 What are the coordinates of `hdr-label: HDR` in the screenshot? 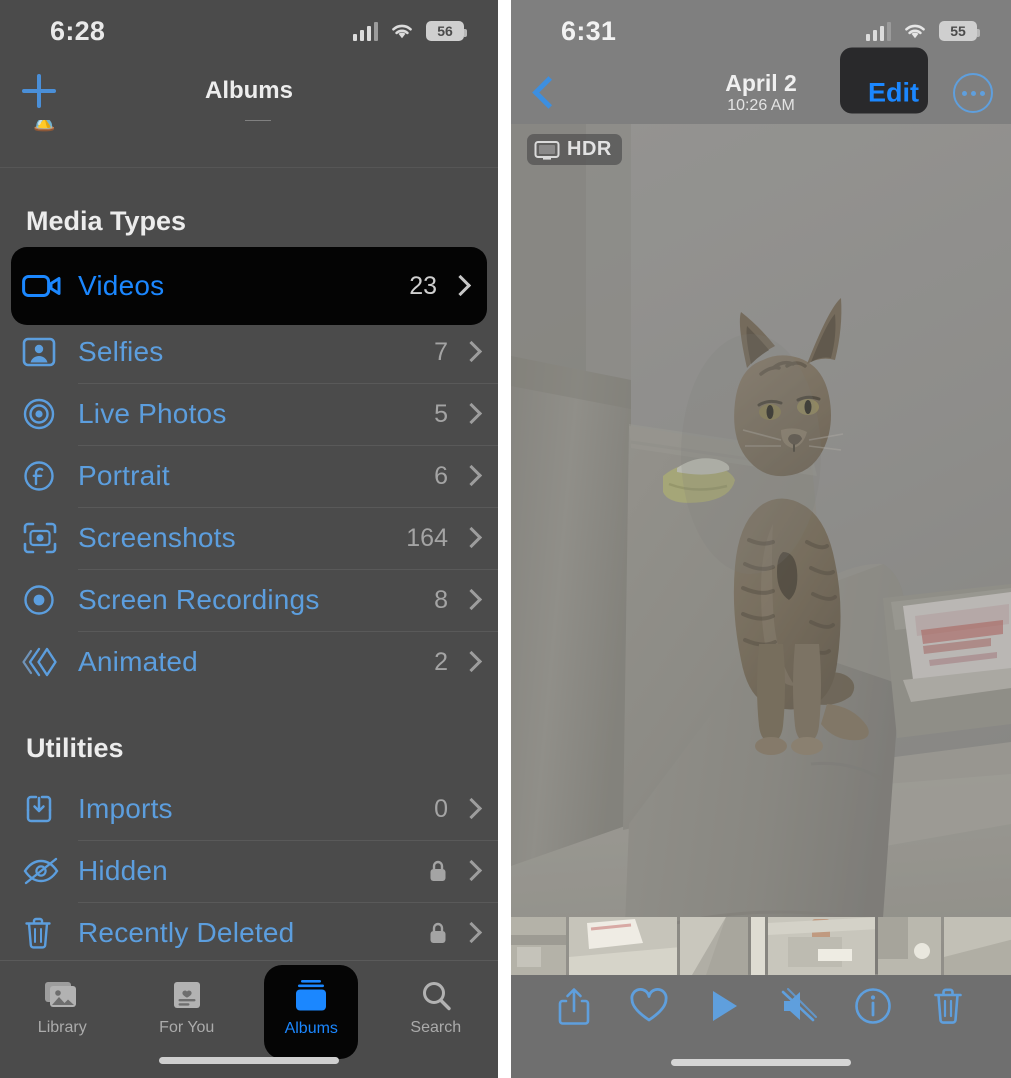 It's located at (589, 149).